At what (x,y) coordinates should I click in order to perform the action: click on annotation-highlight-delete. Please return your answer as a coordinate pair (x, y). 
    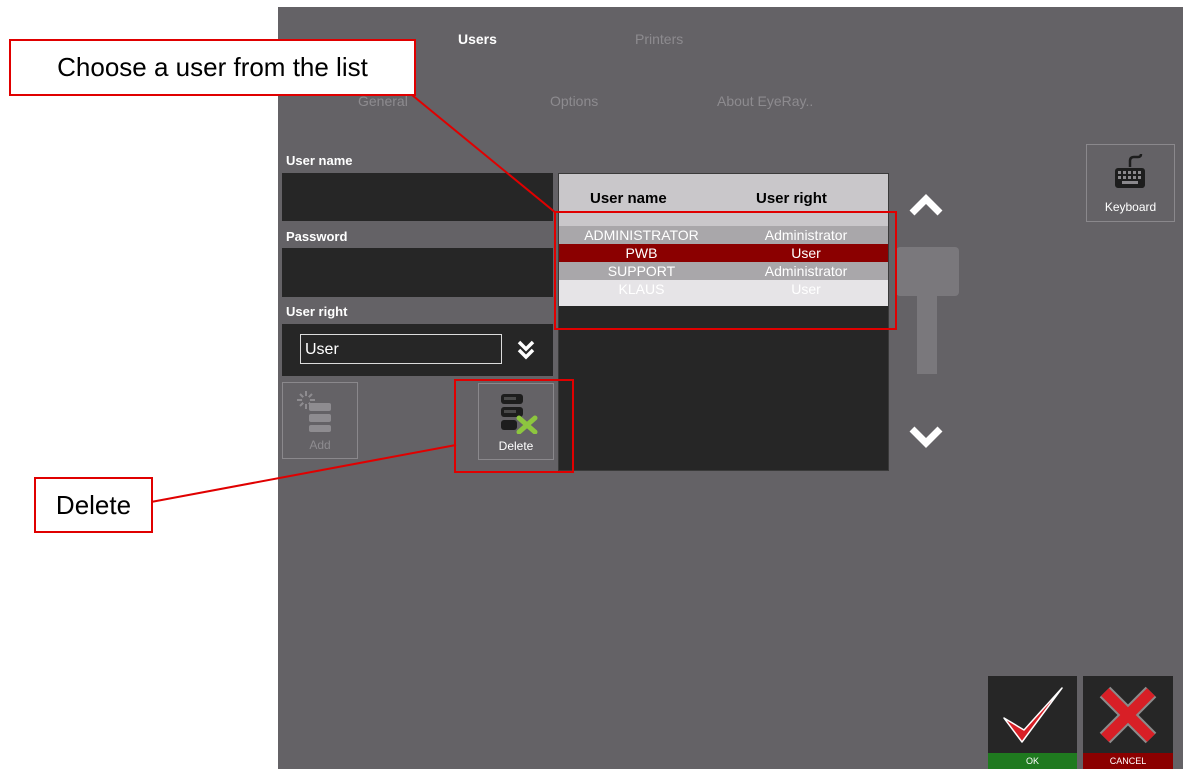
    Looking at the image, I should click on (514, 426).